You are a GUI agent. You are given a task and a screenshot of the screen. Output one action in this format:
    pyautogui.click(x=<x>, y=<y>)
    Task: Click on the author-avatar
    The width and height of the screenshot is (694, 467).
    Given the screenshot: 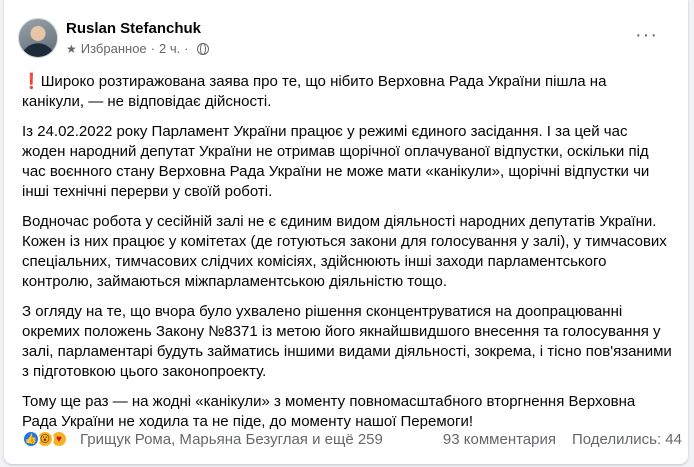 What is the action you would take?
    pyautogui.click(x=38, y=38)
    